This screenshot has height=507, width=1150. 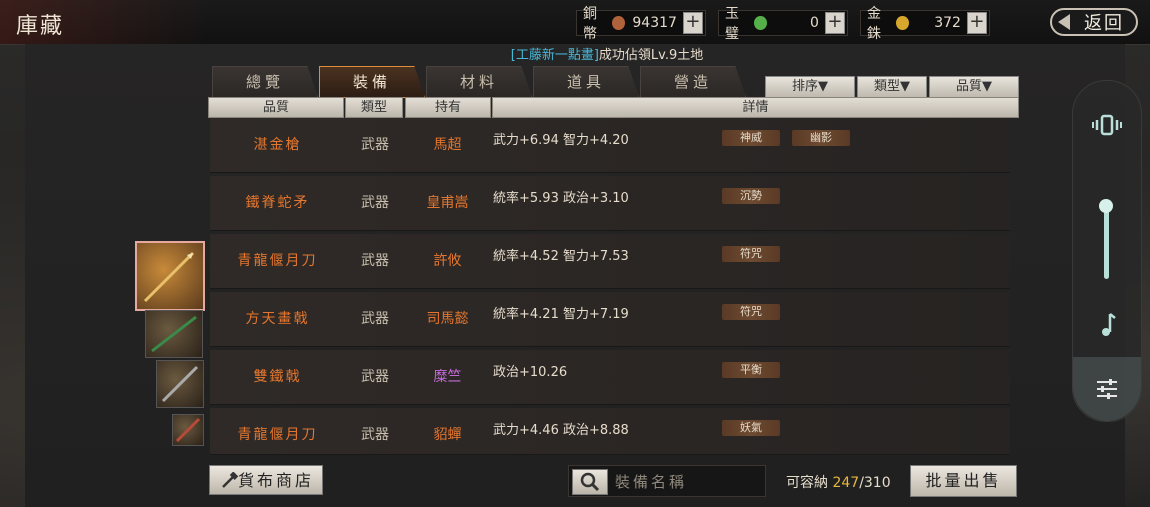 I want to click on vibration-icon, so click(x=1107, y=125).